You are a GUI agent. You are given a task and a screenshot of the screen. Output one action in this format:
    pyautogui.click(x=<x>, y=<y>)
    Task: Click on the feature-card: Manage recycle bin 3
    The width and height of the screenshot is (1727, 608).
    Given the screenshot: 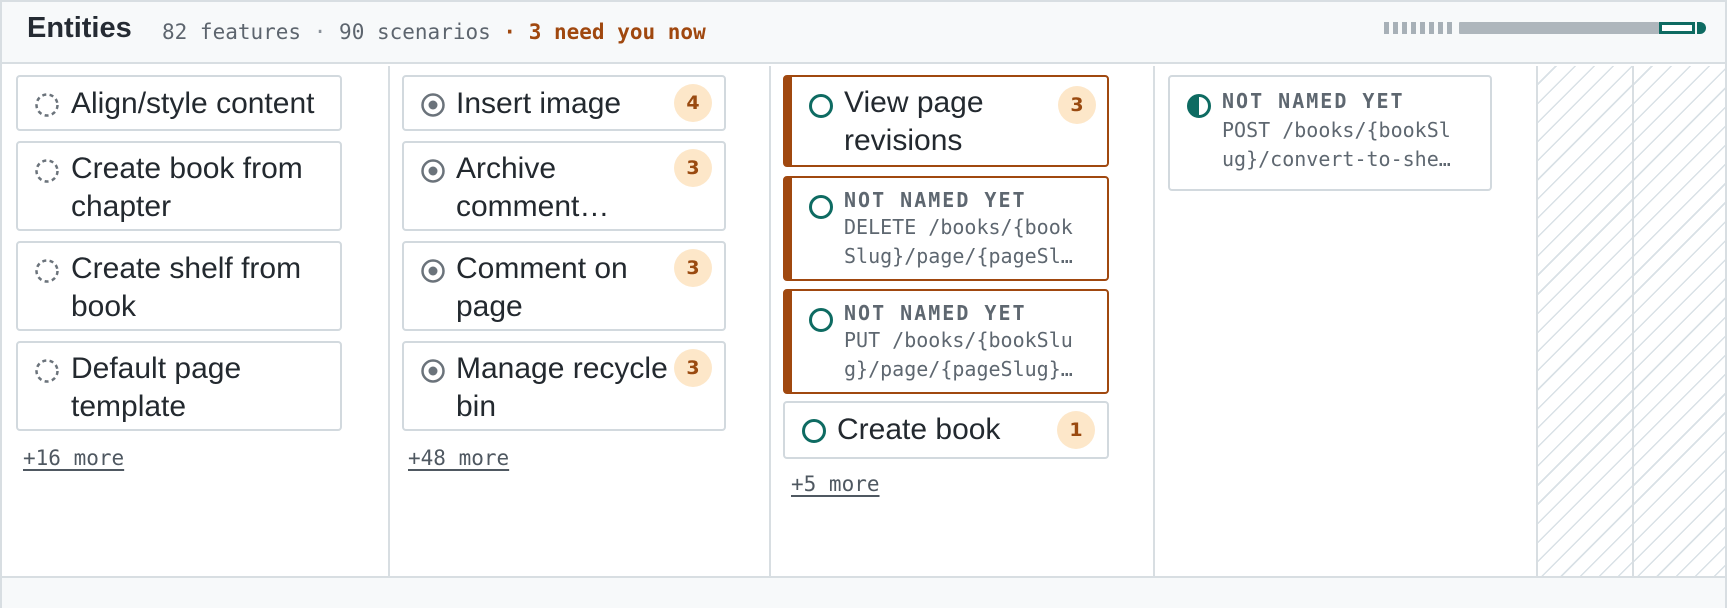 What is the action you would take?
    pyautogui.click(x=564, y=386)
    